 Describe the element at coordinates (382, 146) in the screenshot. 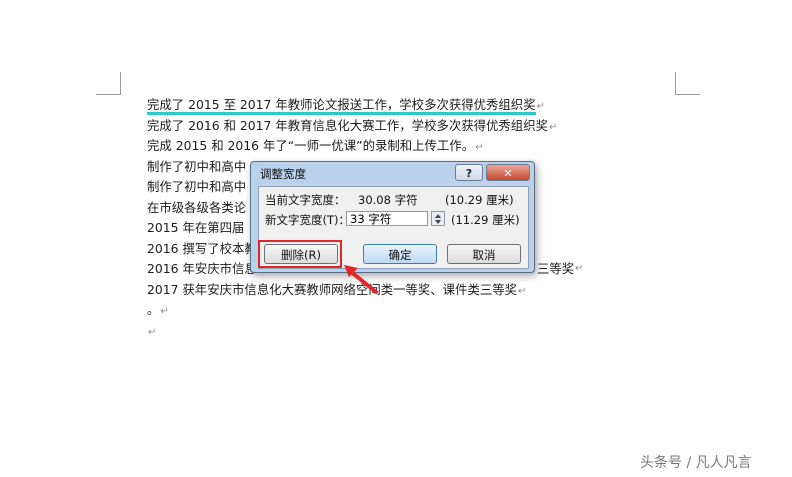

I see `doc-line: 完成 2015 和 2016 年了“一师一优课”的录制和上传工作。↵` at that location.